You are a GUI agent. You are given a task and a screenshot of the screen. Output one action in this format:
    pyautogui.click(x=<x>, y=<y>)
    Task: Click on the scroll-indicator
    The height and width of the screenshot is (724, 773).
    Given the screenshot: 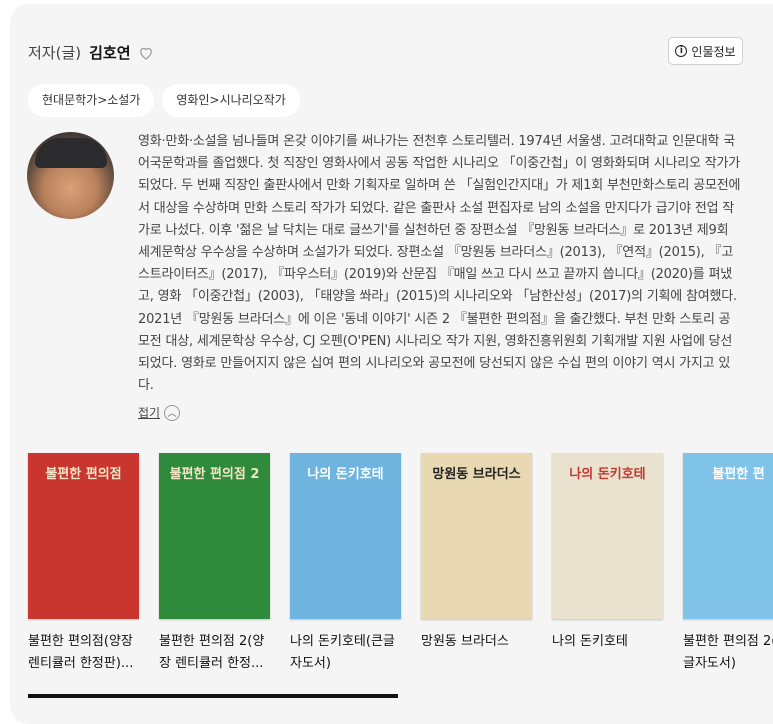 What is the action you would take?
    pyautogui.click(x=213, y=696)
    